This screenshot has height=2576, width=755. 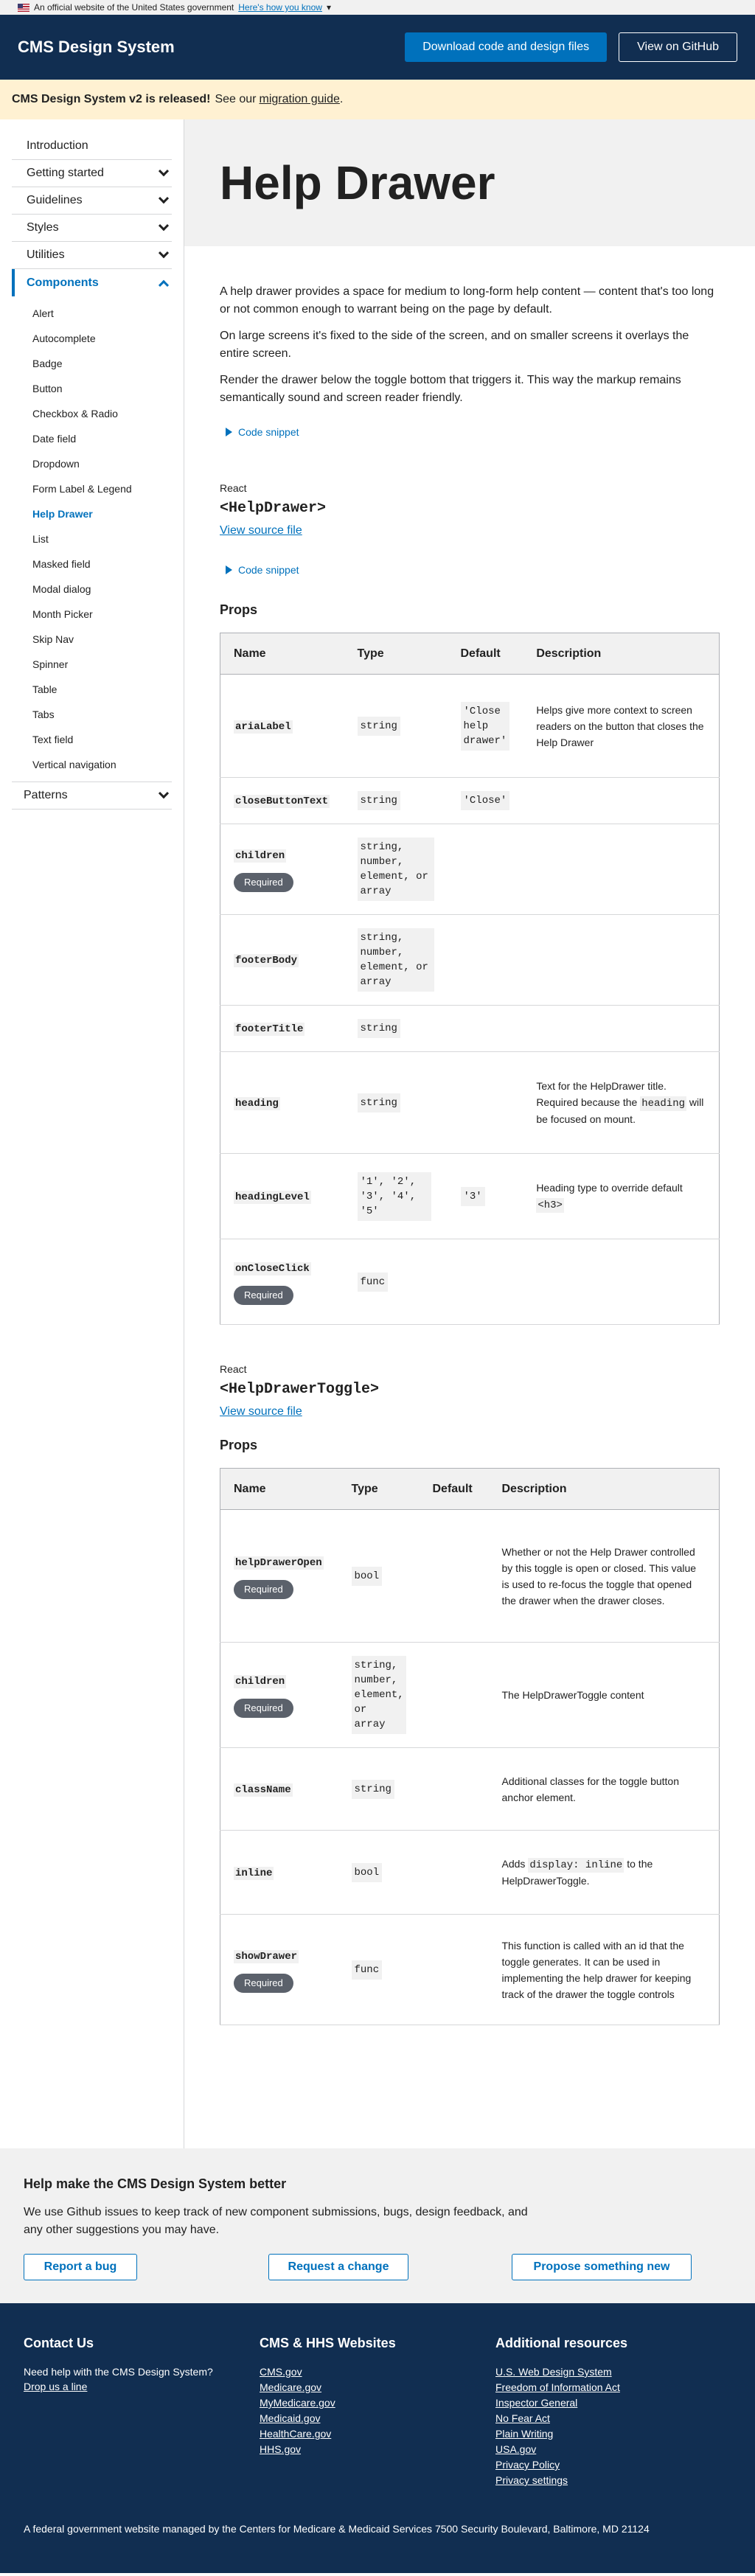 I want to click on sidebar-subitem: Modal dialog, so click(x=92, y=589).